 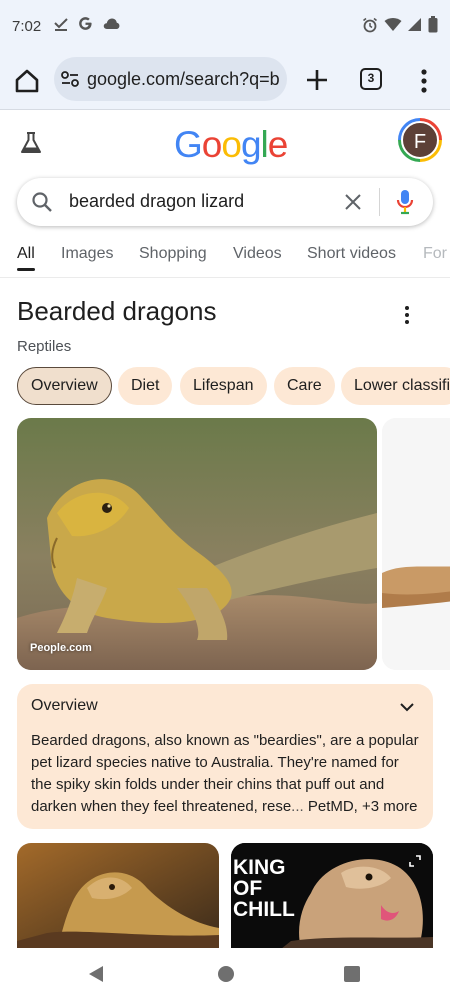 What do you see at coordinates (405, 202) in the screenshot?
I see `microphone-icon` at bounding box center [405, 202].